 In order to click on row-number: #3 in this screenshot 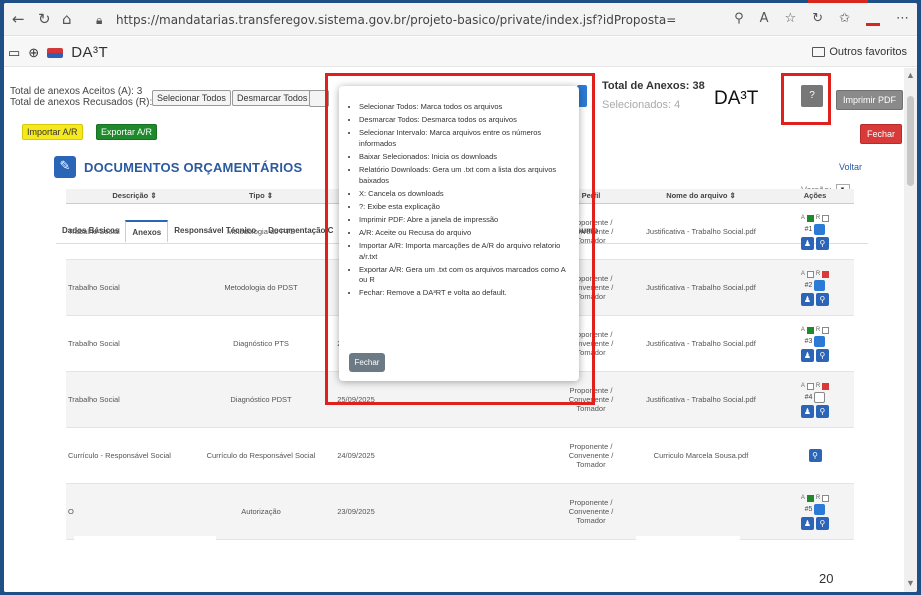, I will do `click(808, 341)`.